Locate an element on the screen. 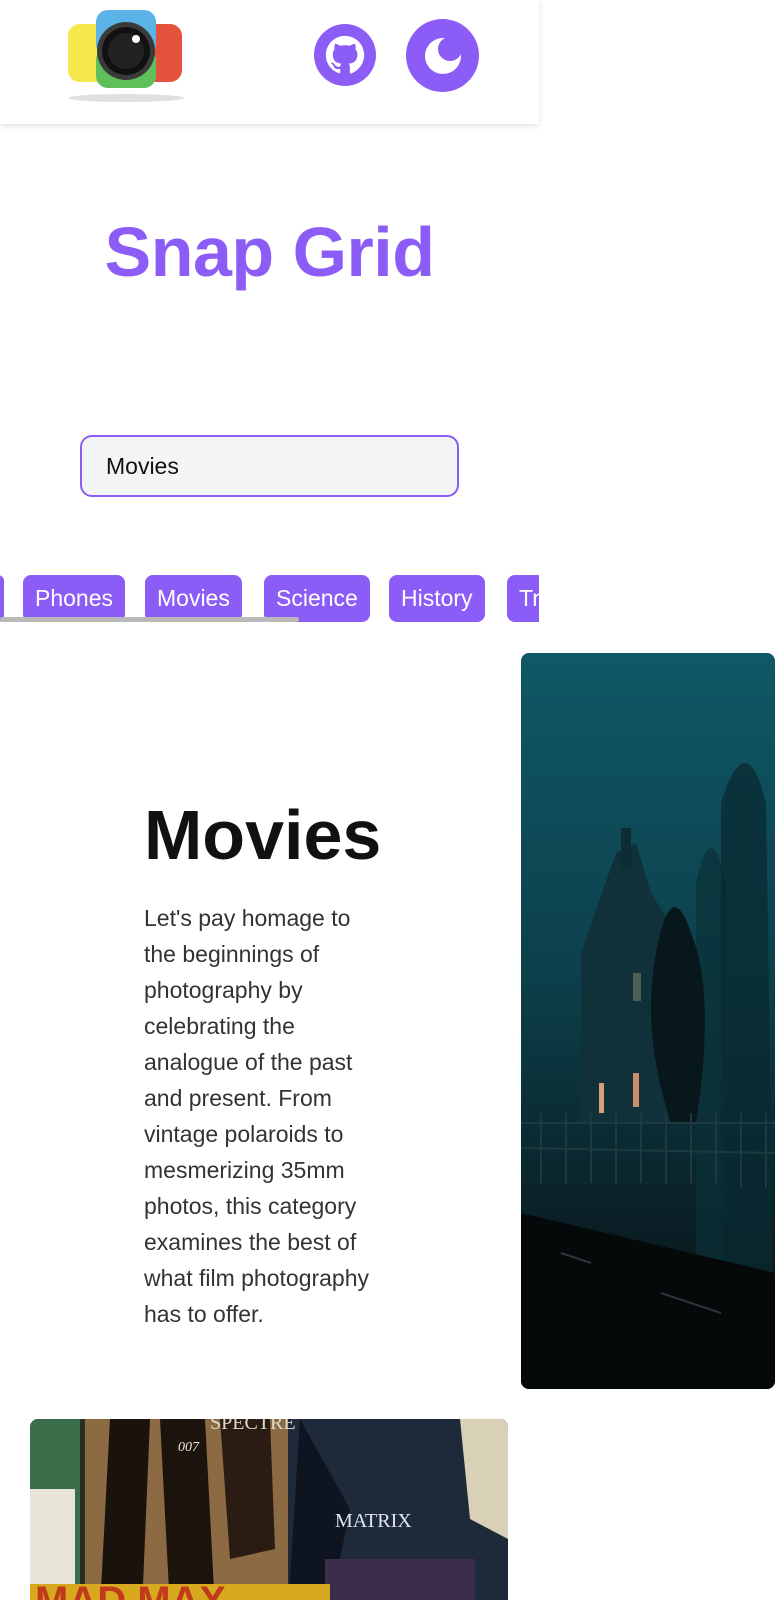 Image resolution: width=775 pixels, height=1600 pixels. search-input is located at coordinates (269, 466).